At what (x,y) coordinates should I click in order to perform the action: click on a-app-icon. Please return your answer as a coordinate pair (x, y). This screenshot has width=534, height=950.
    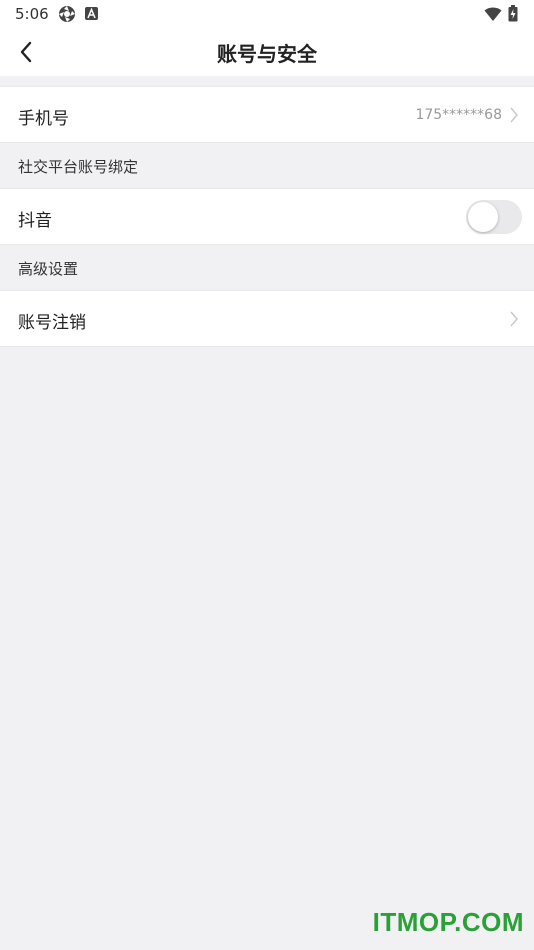
    Looking at the image, I should click on (91, 13).